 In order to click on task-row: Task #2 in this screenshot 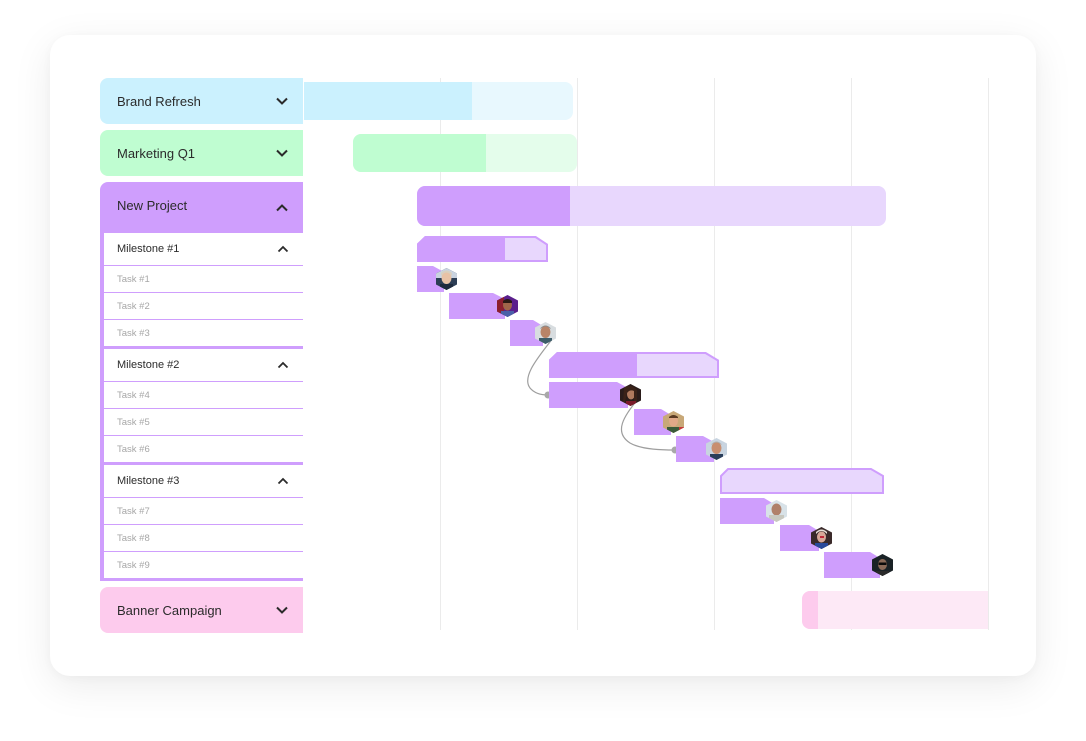, I will do `click(203, 306)`.